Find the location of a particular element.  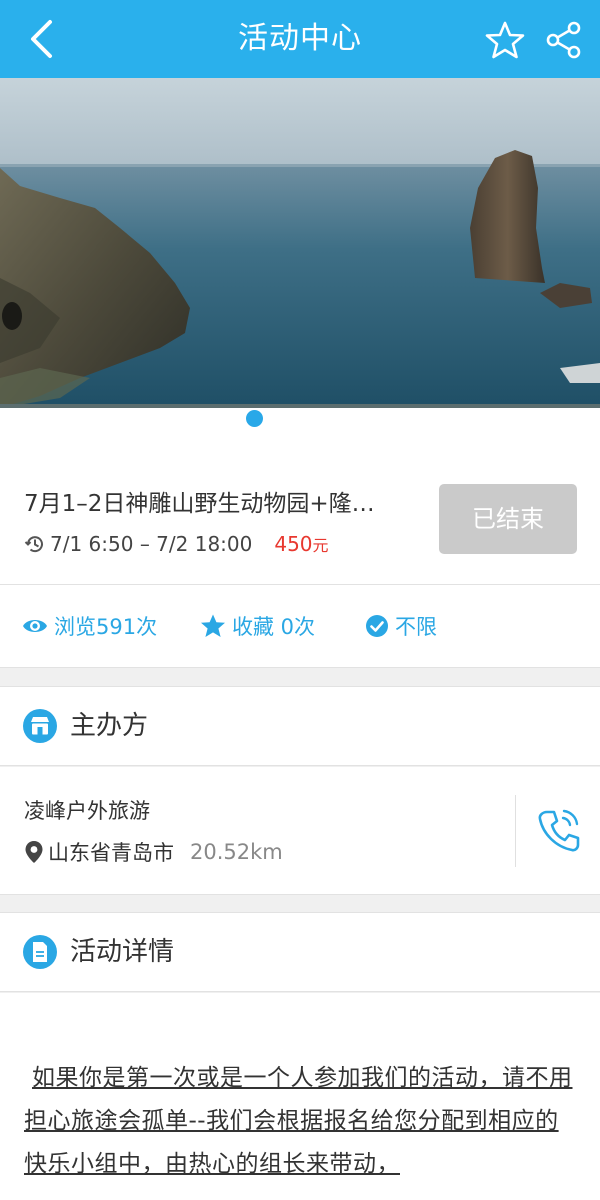

share-button is located at coordinates (564, 40).